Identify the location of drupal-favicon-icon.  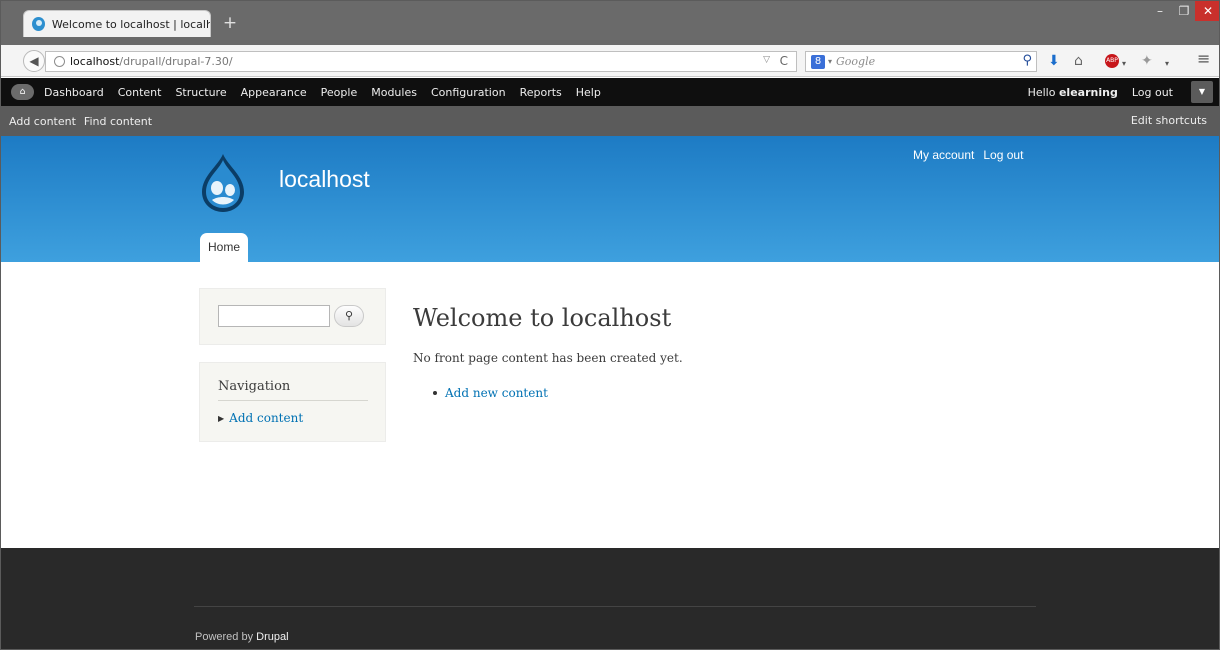
(38, 24).